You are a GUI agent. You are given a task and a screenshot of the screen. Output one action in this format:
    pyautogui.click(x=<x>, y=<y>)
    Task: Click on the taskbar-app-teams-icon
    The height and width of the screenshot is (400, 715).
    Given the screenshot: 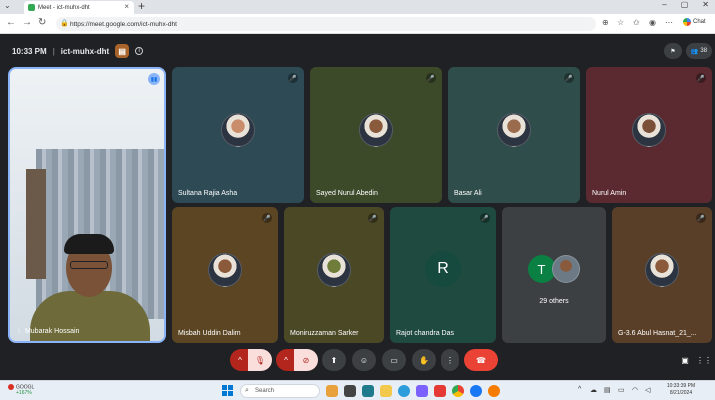 What is the action you would take?
    pyautogui.click(x=368, y=391)
    